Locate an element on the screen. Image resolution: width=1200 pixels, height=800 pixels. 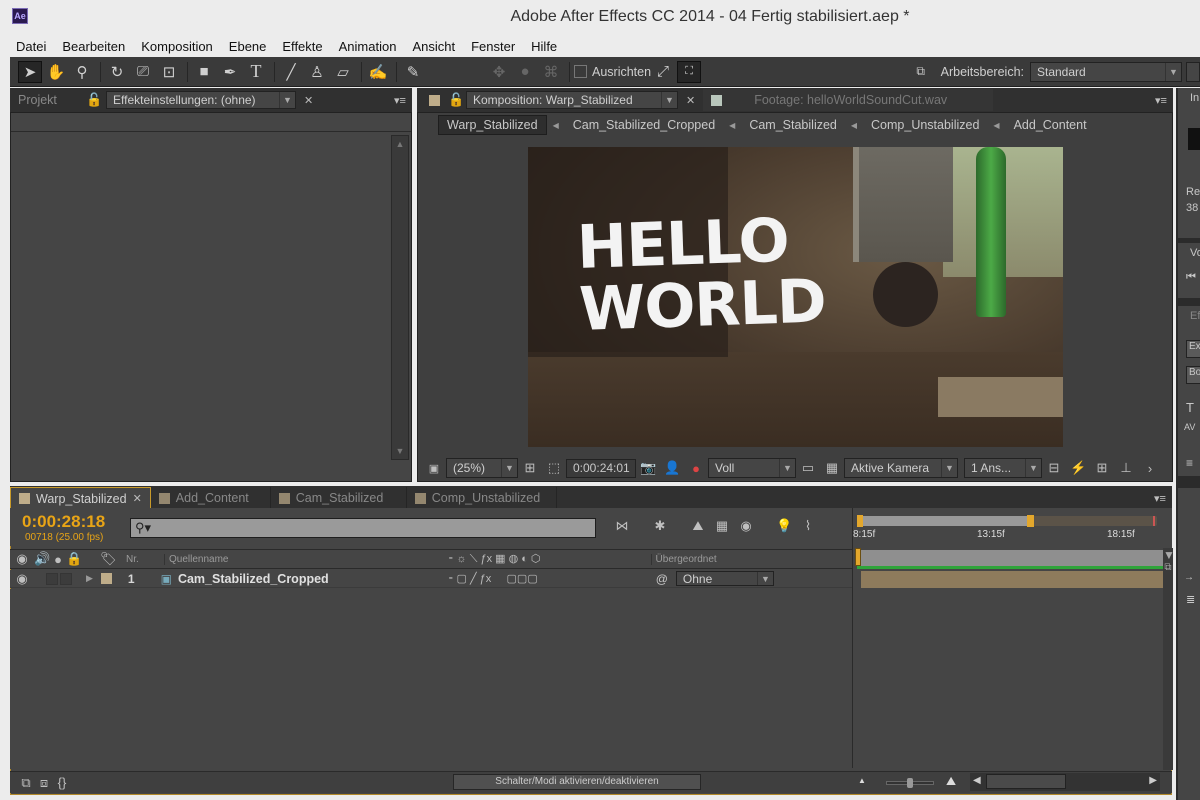
column-parent: Übergeordnet is located at coordinates (715, 559).